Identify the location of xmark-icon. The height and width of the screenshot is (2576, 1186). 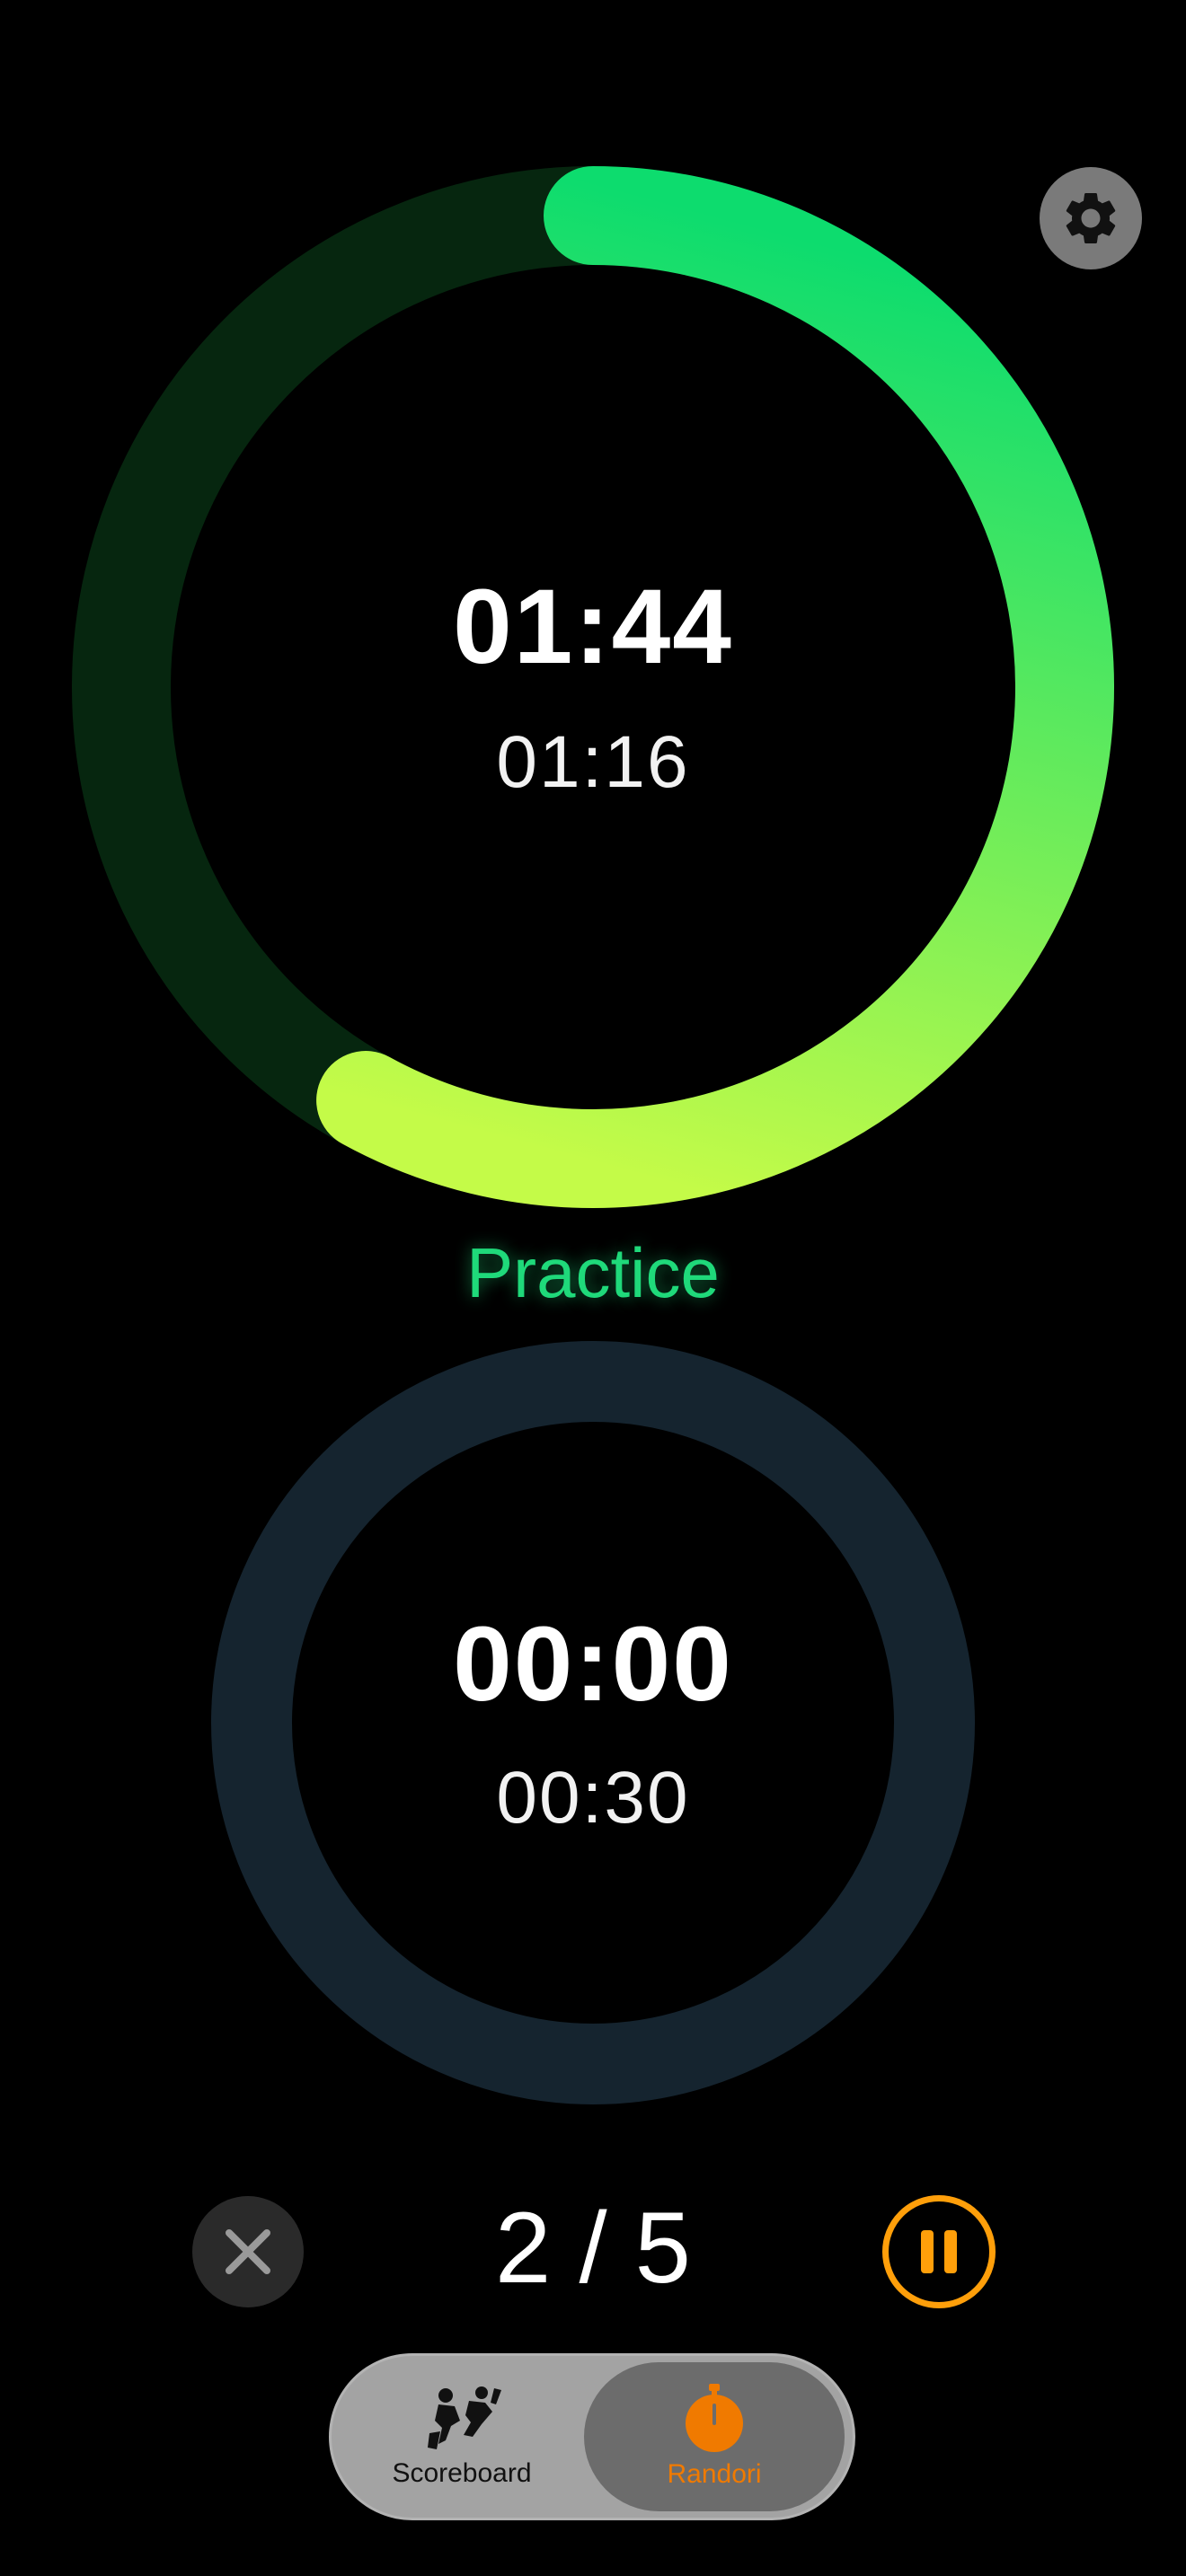
(248, 2251).